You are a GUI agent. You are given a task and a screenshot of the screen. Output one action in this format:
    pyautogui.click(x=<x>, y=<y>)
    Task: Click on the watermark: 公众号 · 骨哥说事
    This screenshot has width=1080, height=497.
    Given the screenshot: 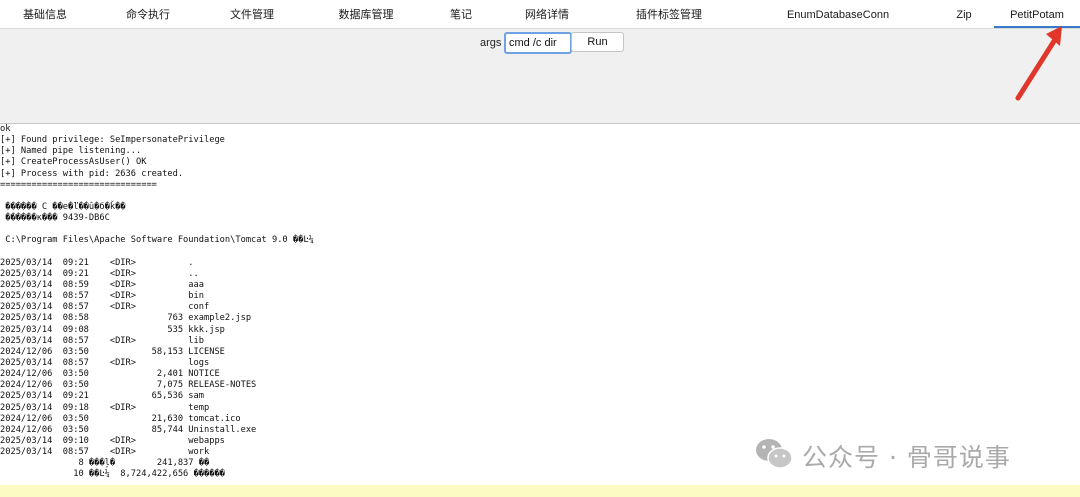 What is the action you would take?
    pyautogui.click(x=904, y=454)
    